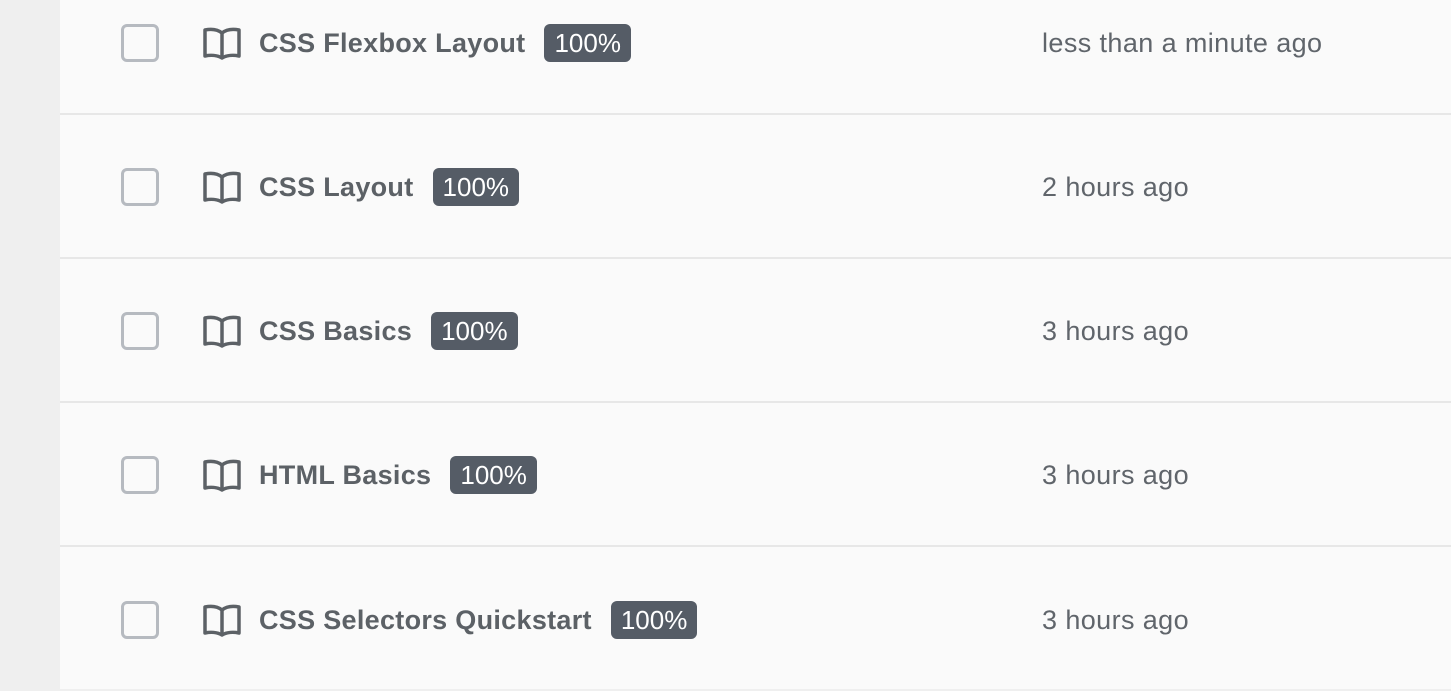 This screenshot has height=691, width=1451. Describe the element at coordinates (345, 475) in the screenshot. I see `item-title: HTML Basics` at that location.